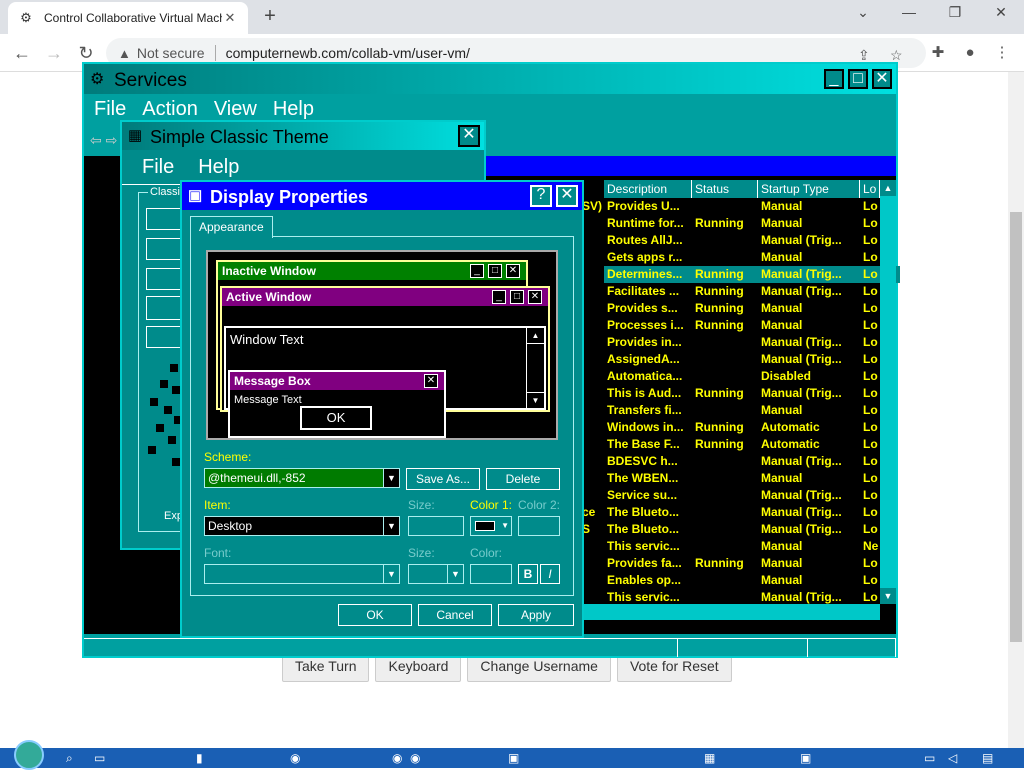 The width and height of the screenshot is (1024, 770). What do you see at coordinates (491, 574) in the screenshot?
I see `font-color-picker` at bounding box center [491, 574].